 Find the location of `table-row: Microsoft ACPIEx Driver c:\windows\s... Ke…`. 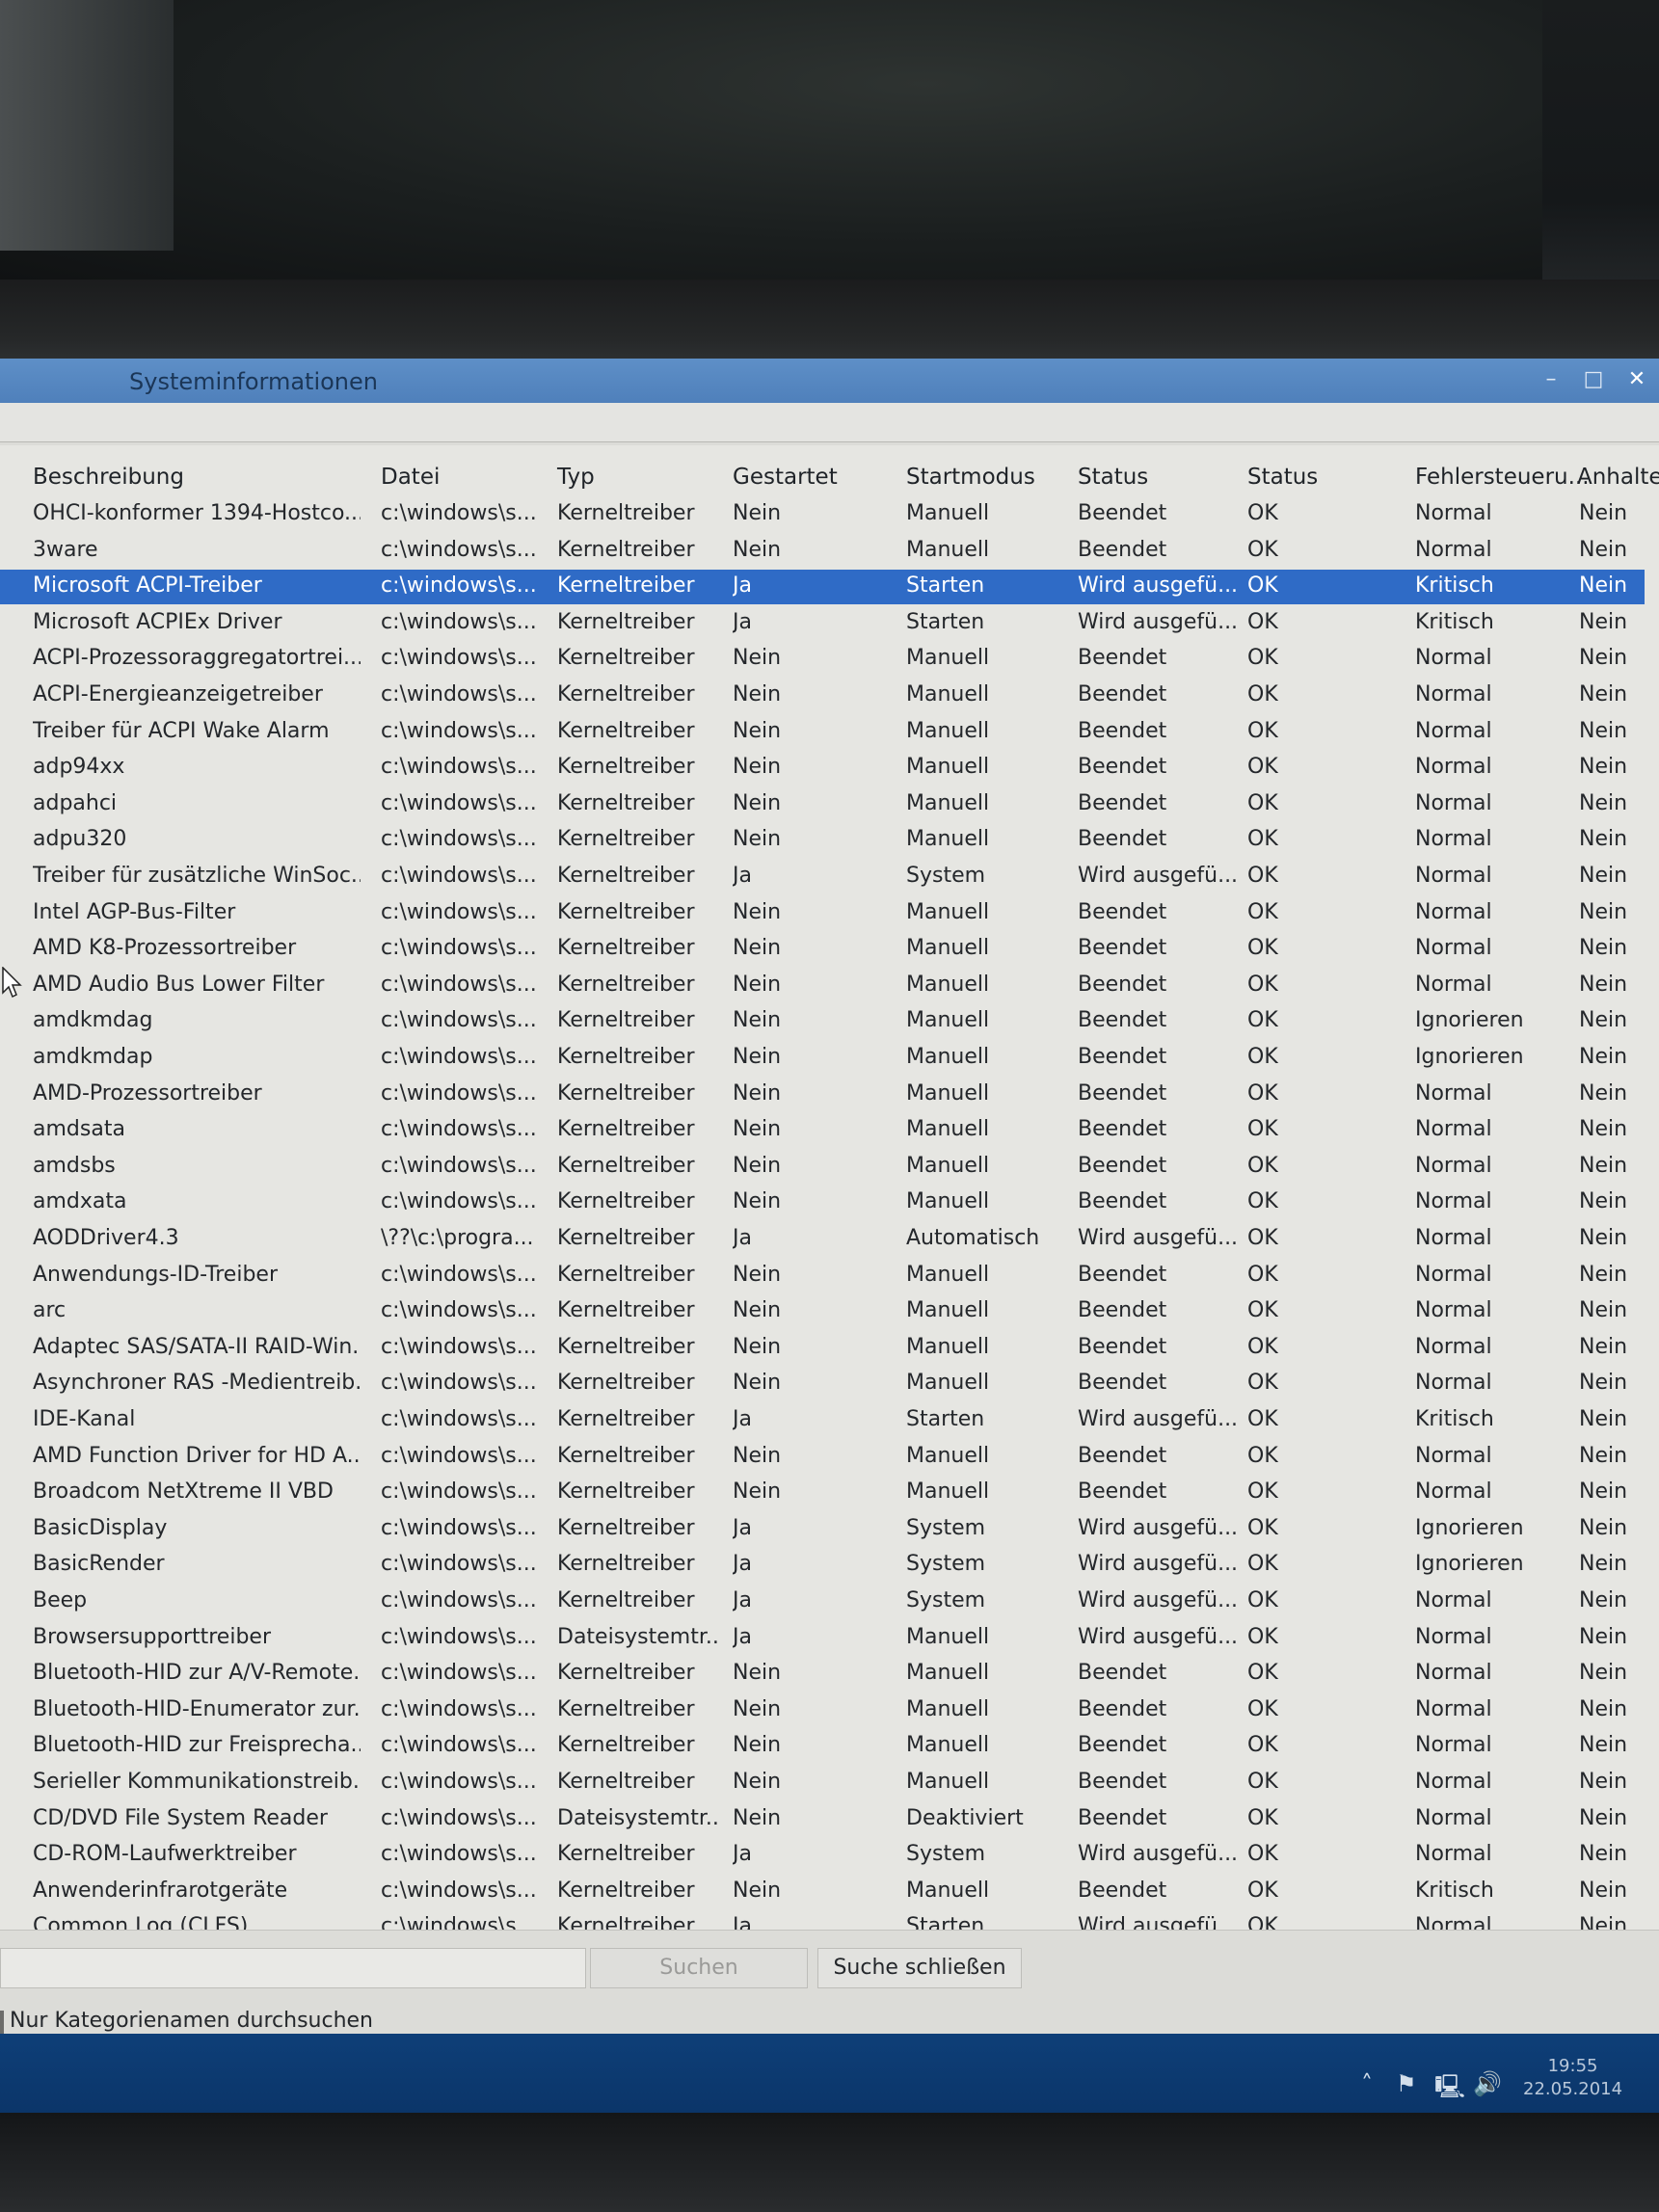

table-row: Microsoft ACPIEx Driver c:\windows\s... Ke… is located at coordinates (829, 623).